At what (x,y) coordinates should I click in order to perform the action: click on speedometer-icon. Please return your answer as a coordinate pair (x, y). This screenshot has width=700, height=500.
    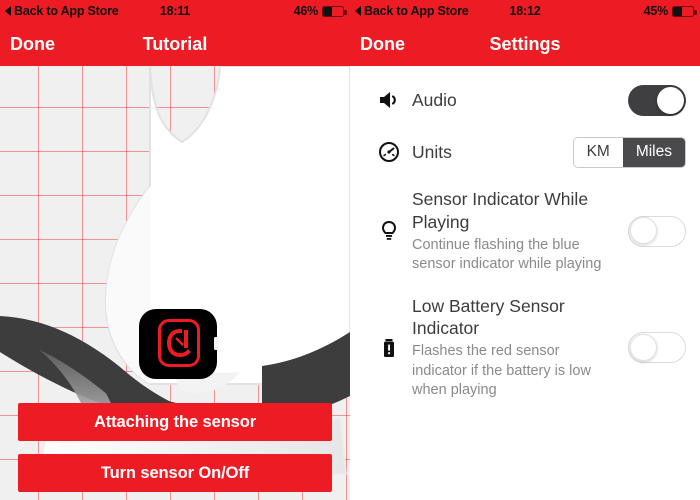
    Looking at the image, I should click on (389, 152).